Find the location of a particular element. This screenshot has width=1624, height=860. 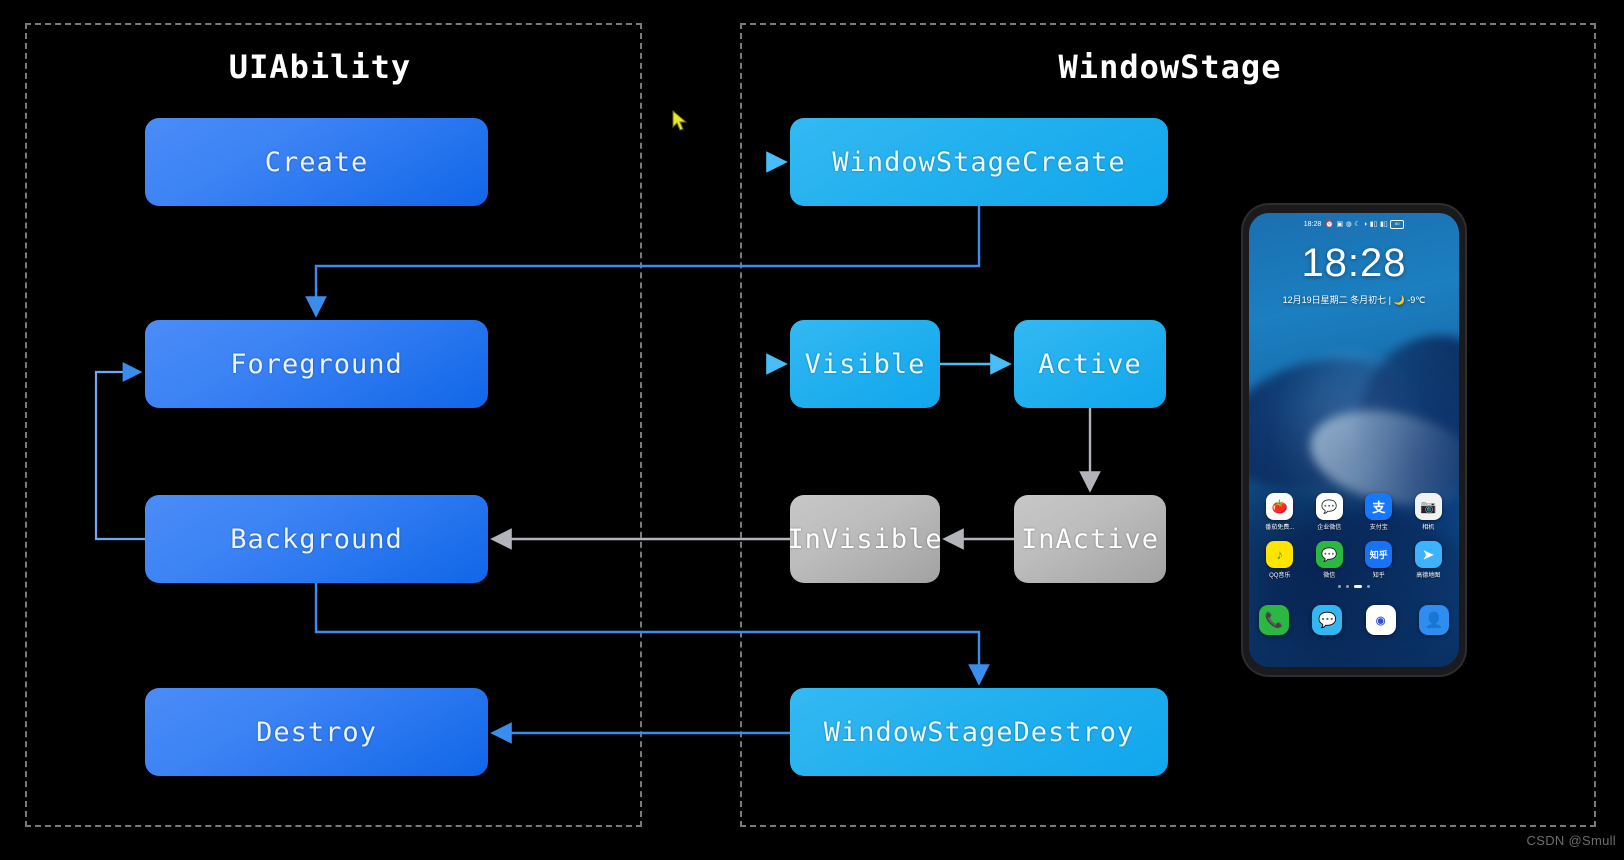

app-tile: 📷 相机 is located at coordinates (1429, 512).